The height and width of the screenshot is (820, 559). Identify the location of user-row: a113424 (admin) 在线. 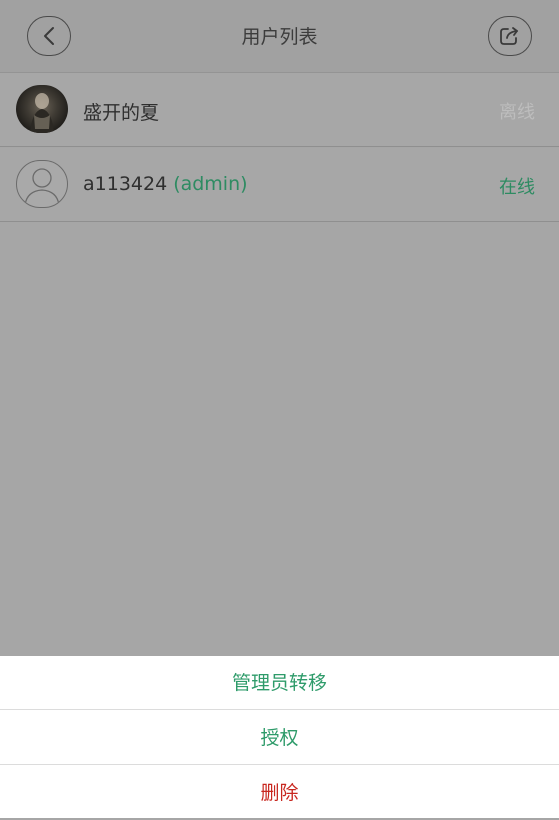
(279, 185).